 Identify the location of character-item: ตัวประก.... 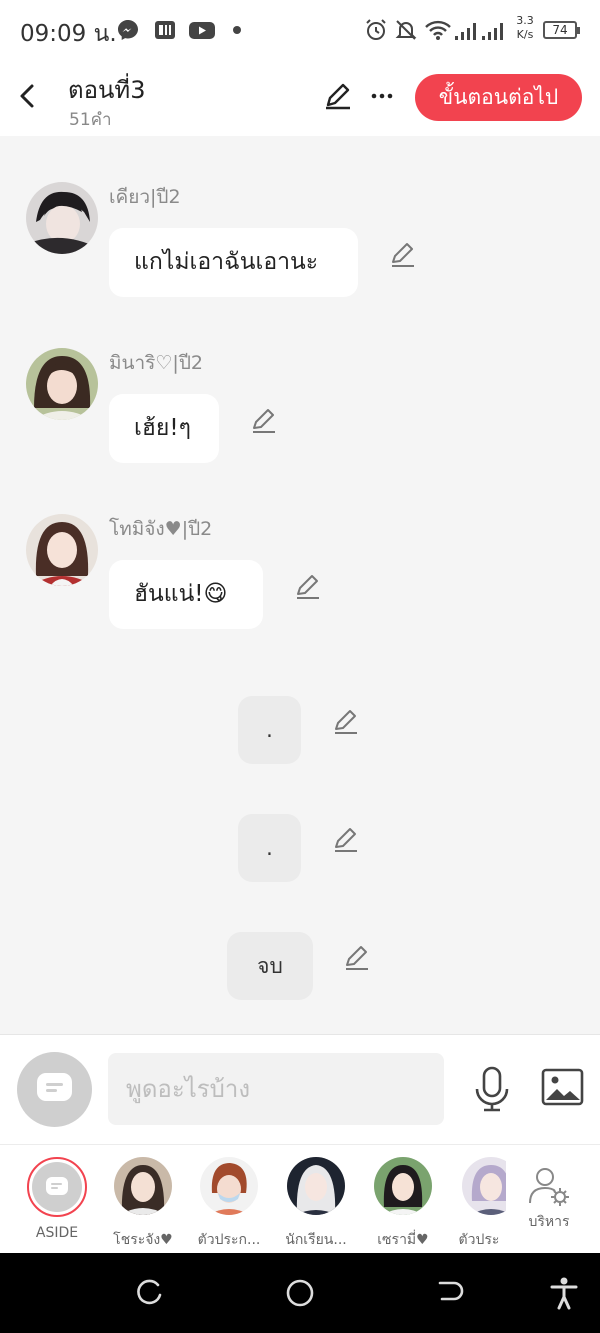
(229, 1204).